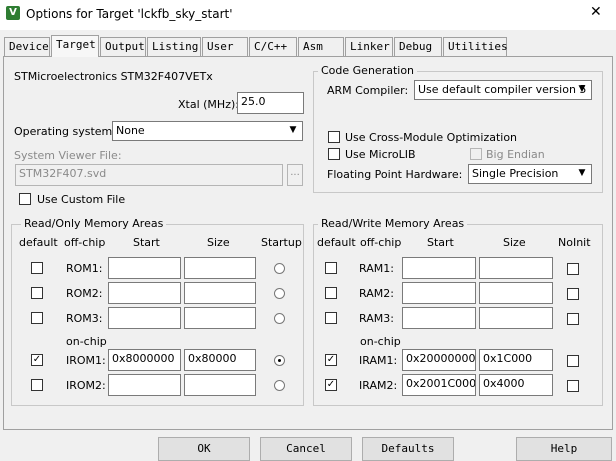 This screenshot has width=616, height=461. Describe the element at coordinates (516, 360) in the screenshot. I see `ram-size-input: 0x1C000` at that location.